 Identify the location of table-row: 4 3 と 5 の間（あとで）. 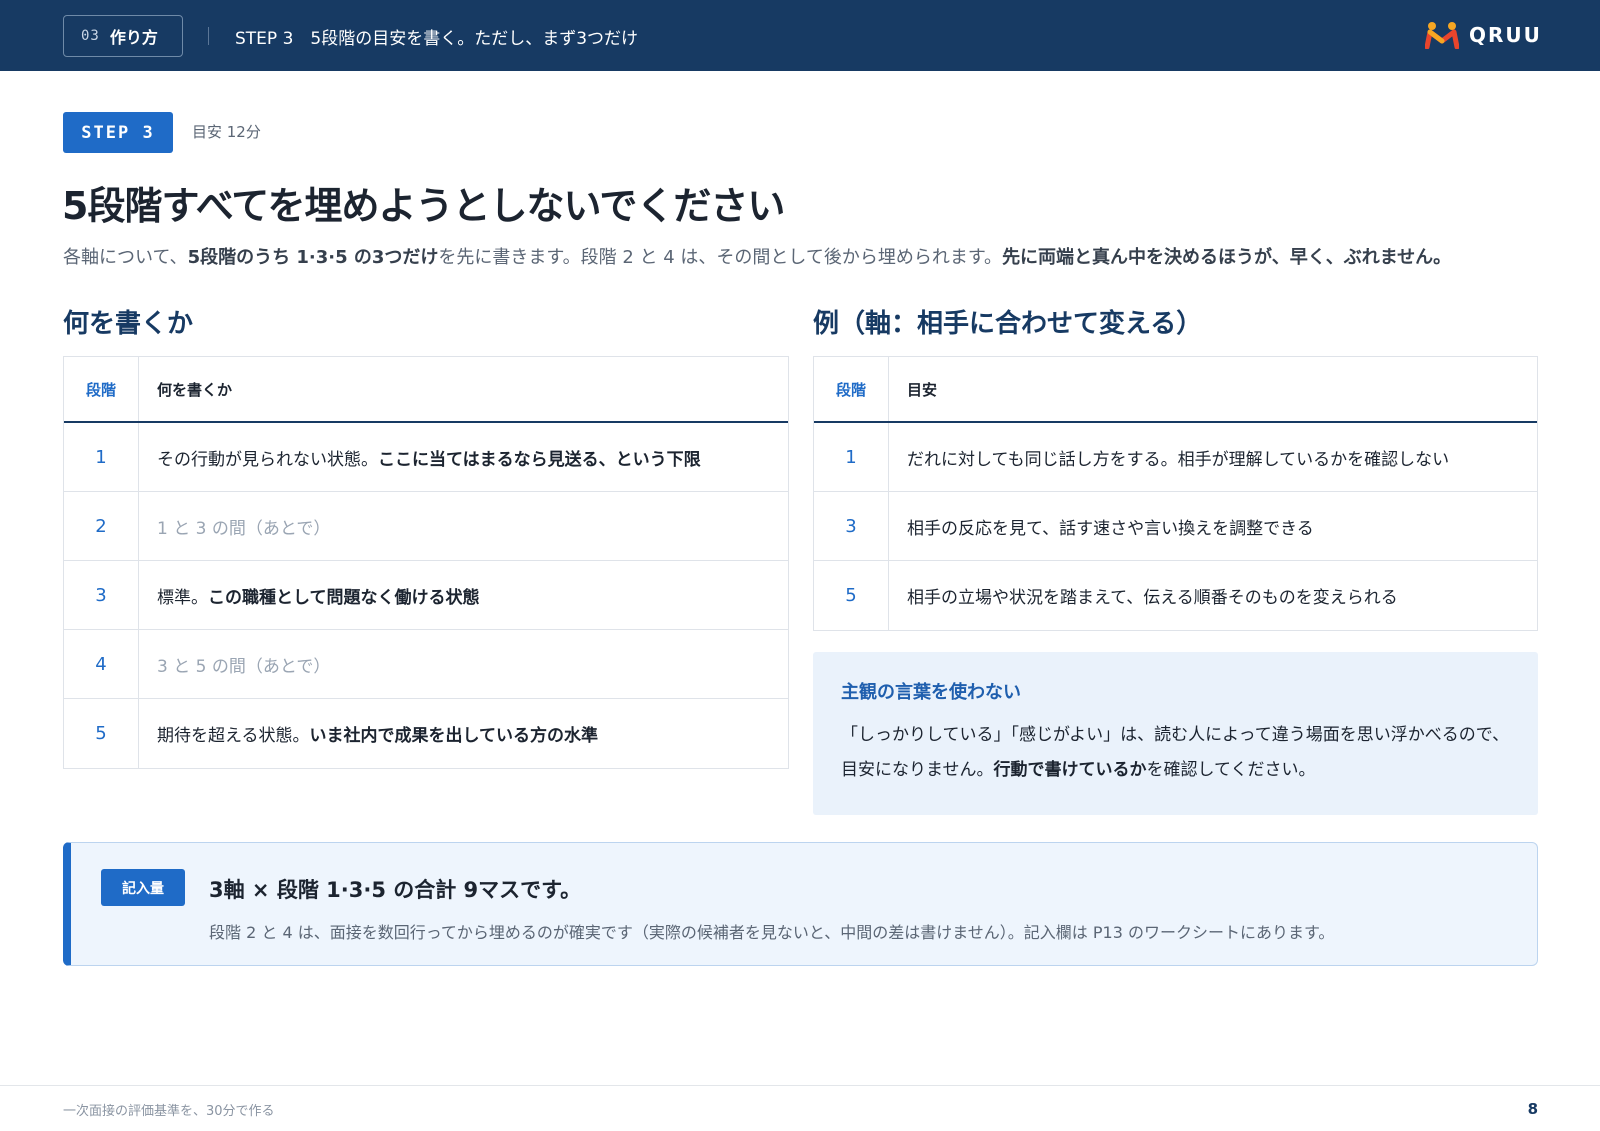
(426, 664).